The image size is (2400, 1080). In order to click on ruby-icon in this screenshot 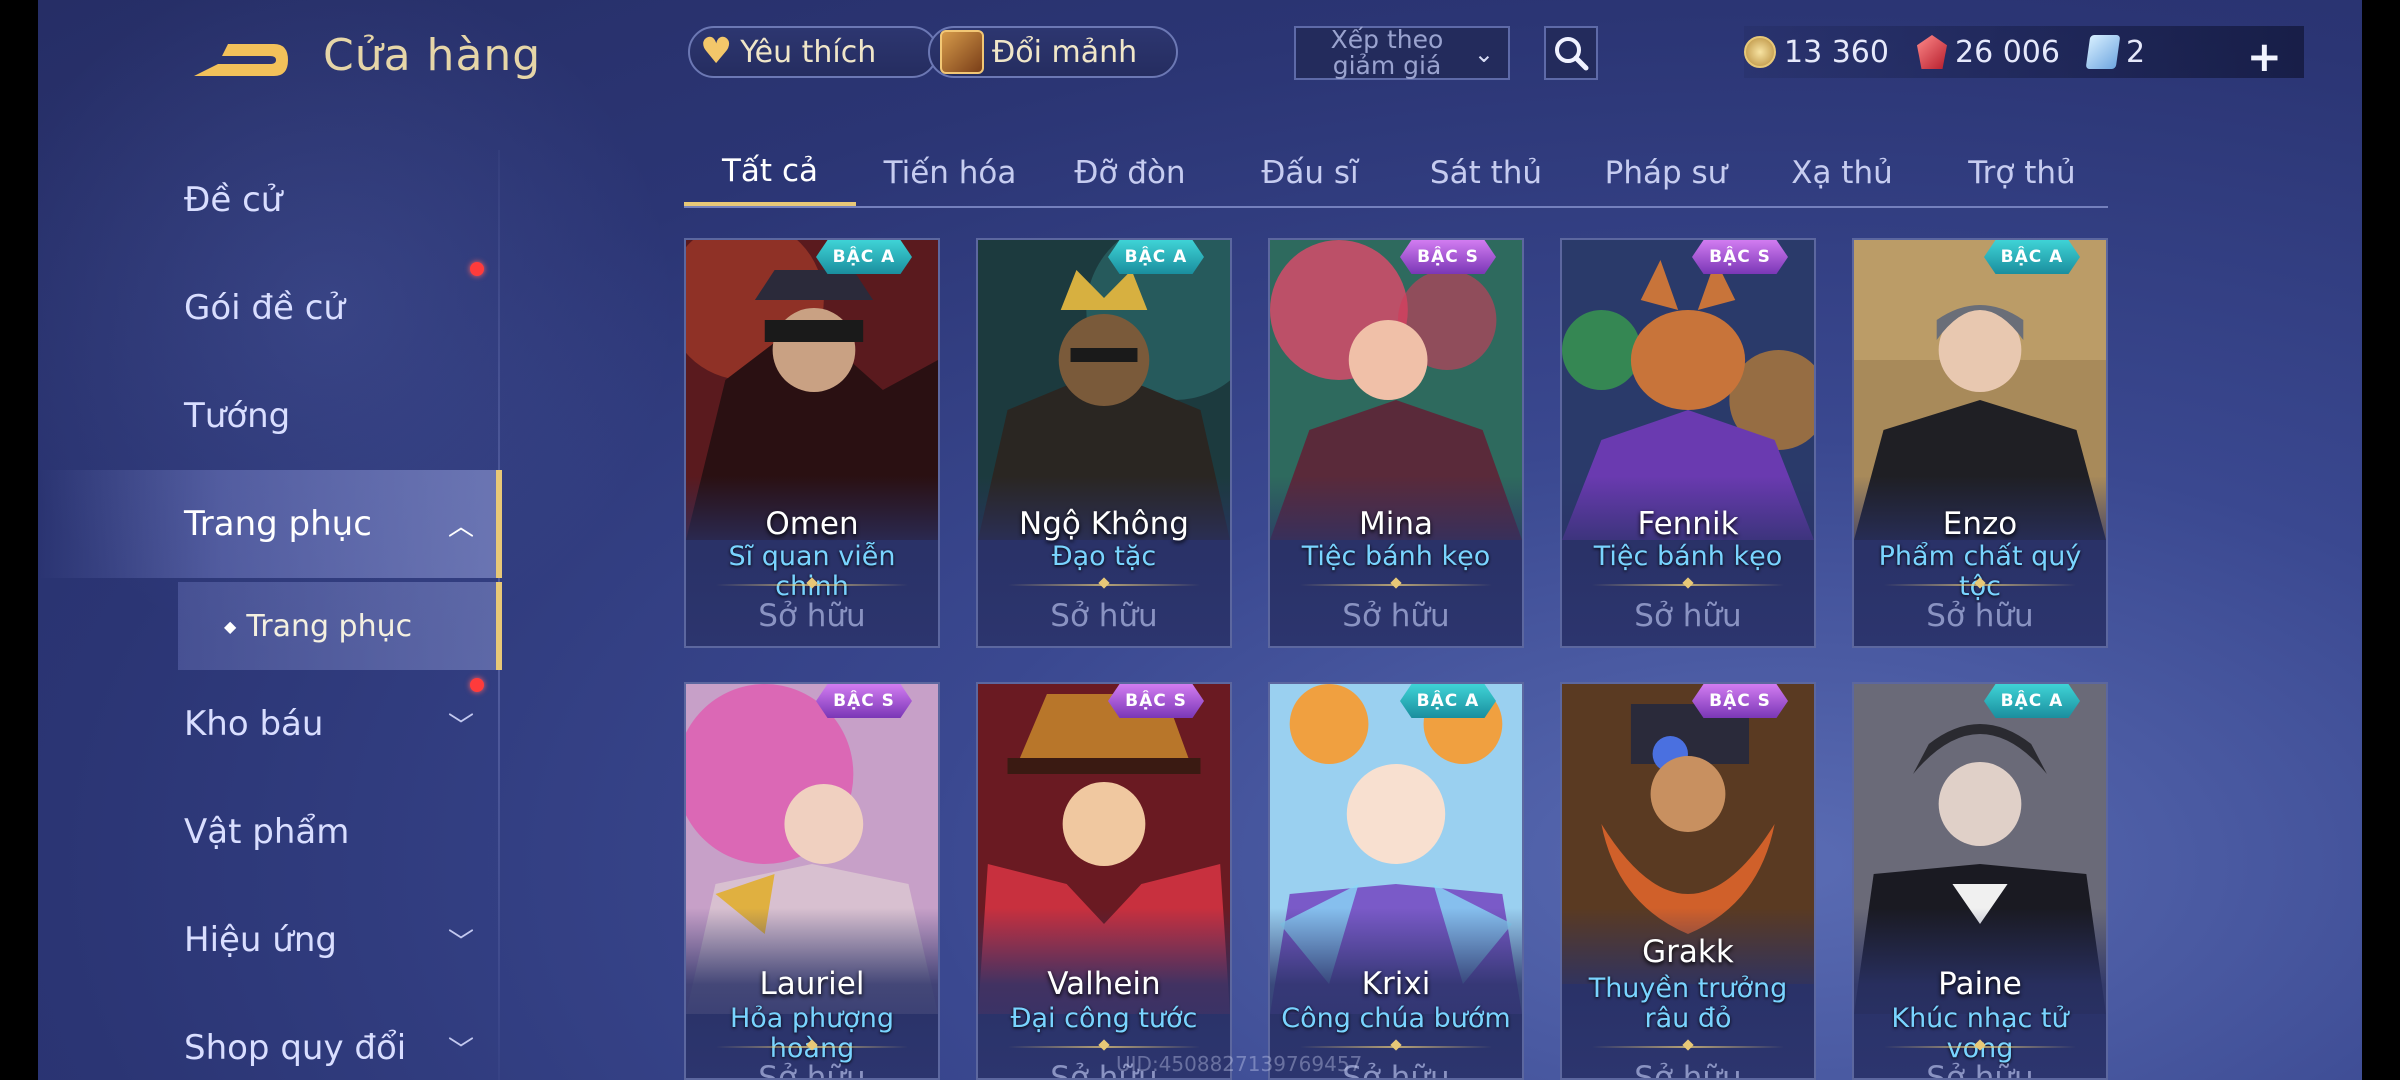, I will do `click(1931, 52)`.